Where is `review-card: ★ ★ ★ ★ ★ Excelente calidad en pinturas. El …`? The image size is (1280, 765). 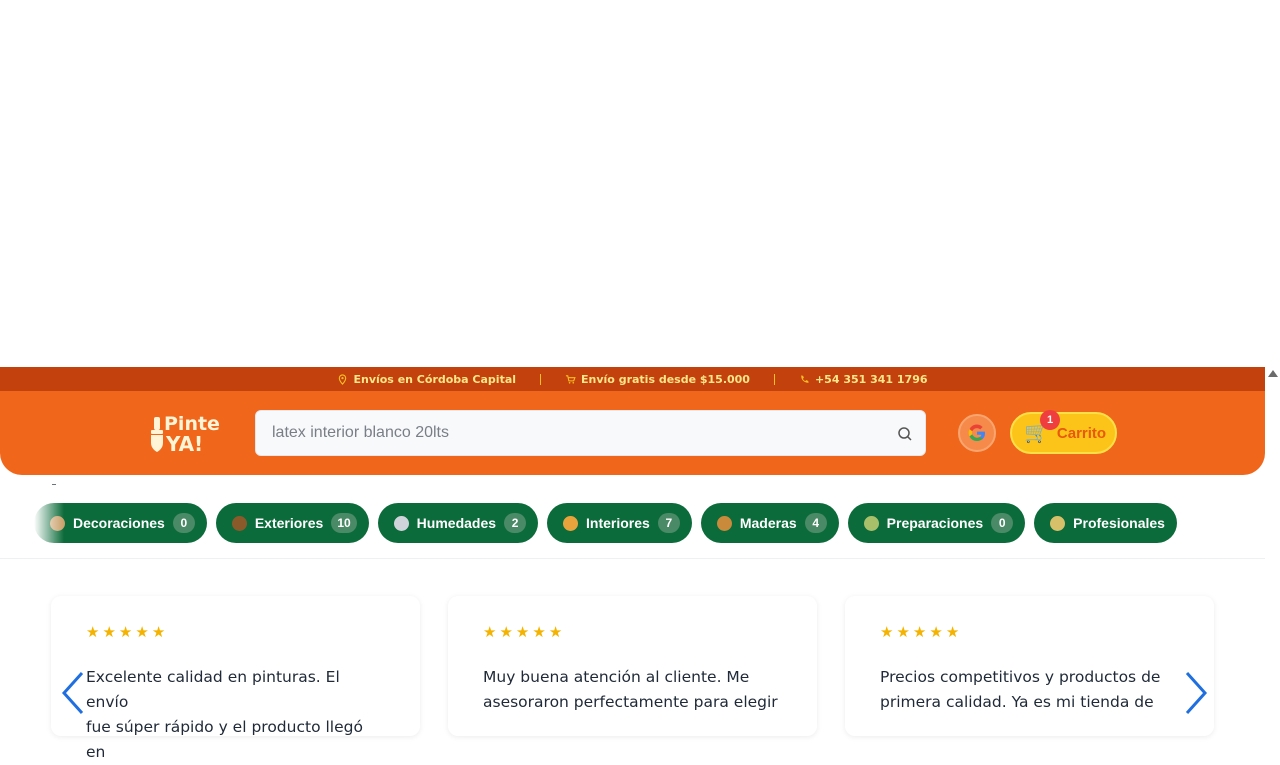 review-card: ★ ★ ★ ★ ★ Excelente calidad en pinturas. El … is located at coordinates (235, 678).